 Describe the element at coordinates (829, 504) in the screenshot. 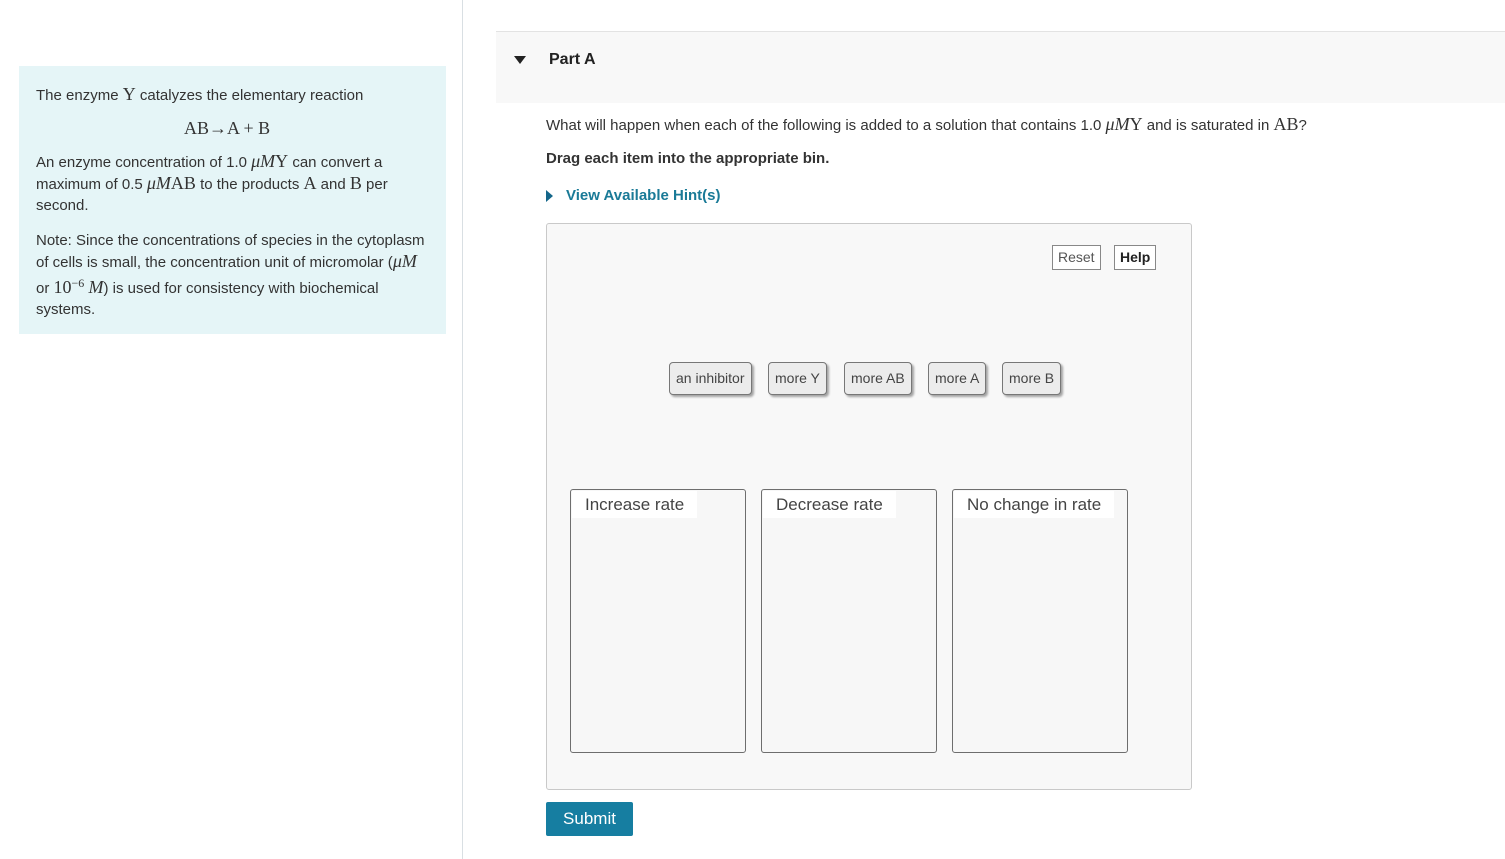

I see `bin-label: Decrease rate` at that location.